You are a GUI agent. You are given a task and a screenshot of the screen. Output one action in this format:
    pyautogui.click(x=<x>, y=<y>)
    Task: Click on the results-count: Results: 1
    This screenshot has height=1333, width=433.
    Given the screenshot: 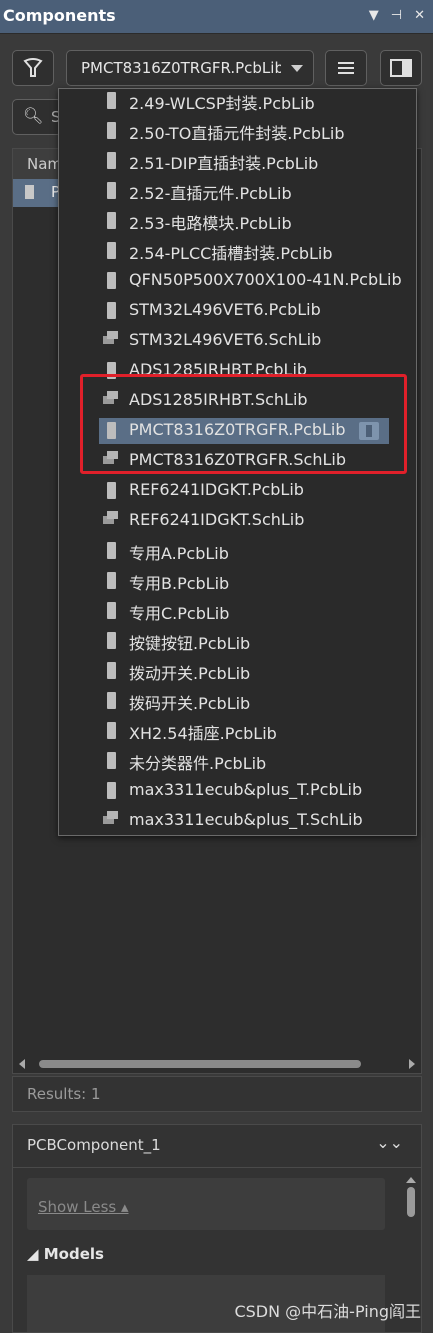 What is the action you would take?
    pyautogui.click(x=64, y=1094)
    